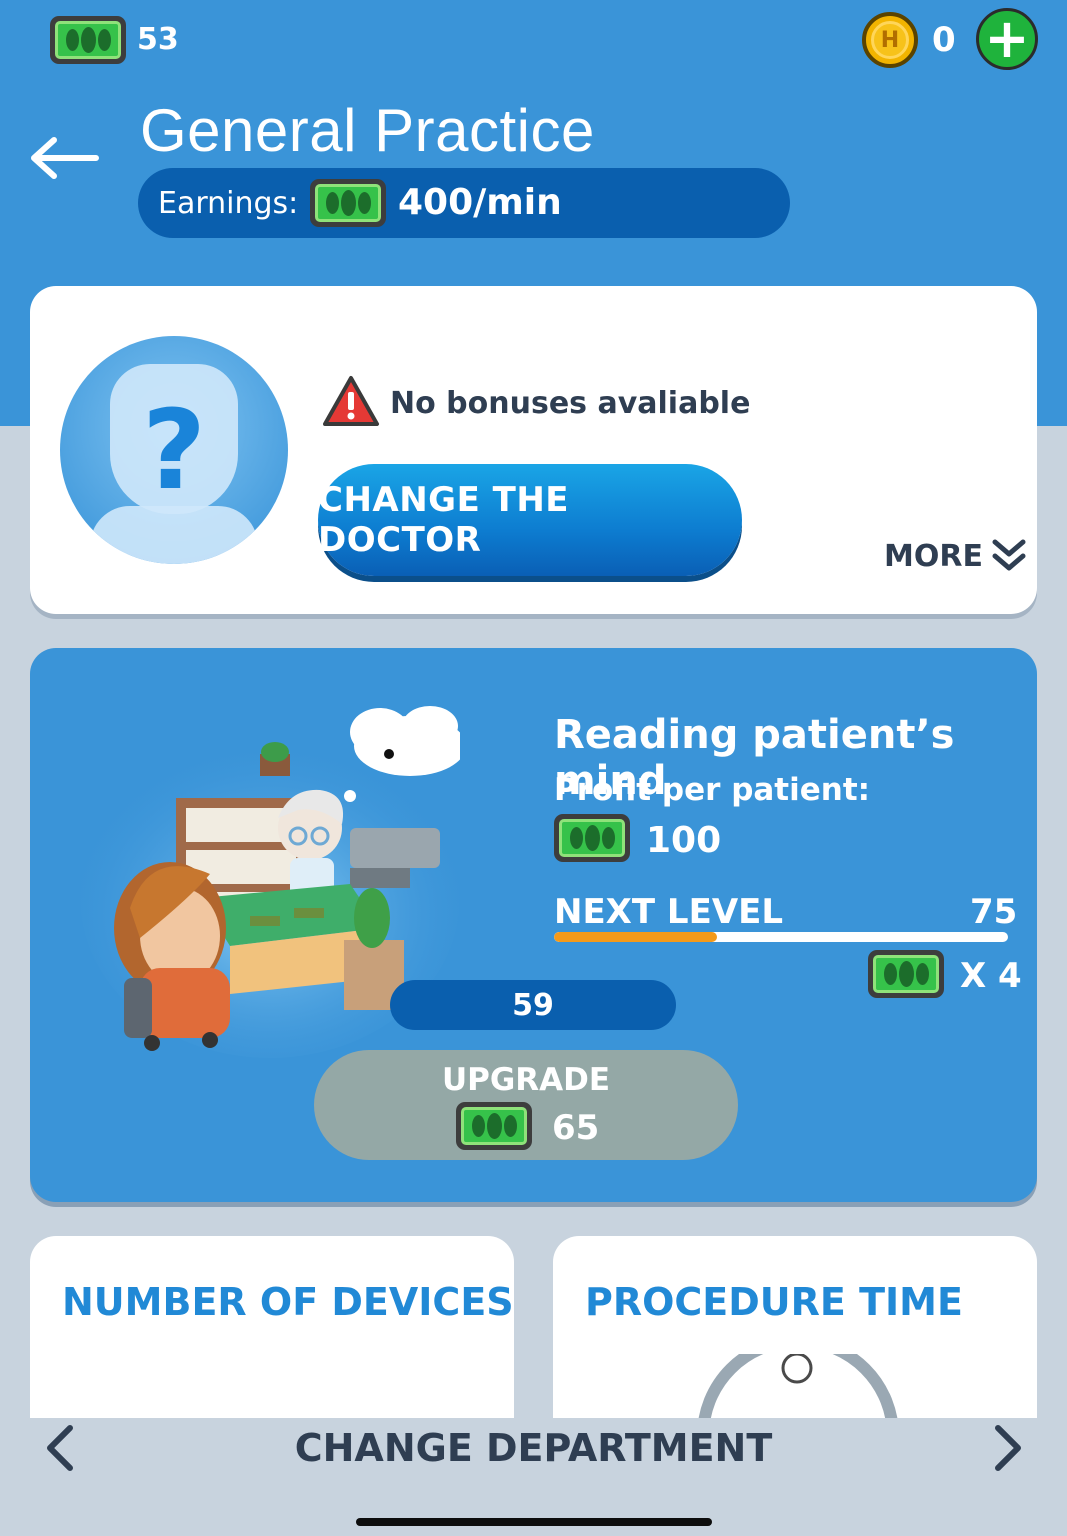  I want to click on warning-triangle-icon, so click(351, 401).